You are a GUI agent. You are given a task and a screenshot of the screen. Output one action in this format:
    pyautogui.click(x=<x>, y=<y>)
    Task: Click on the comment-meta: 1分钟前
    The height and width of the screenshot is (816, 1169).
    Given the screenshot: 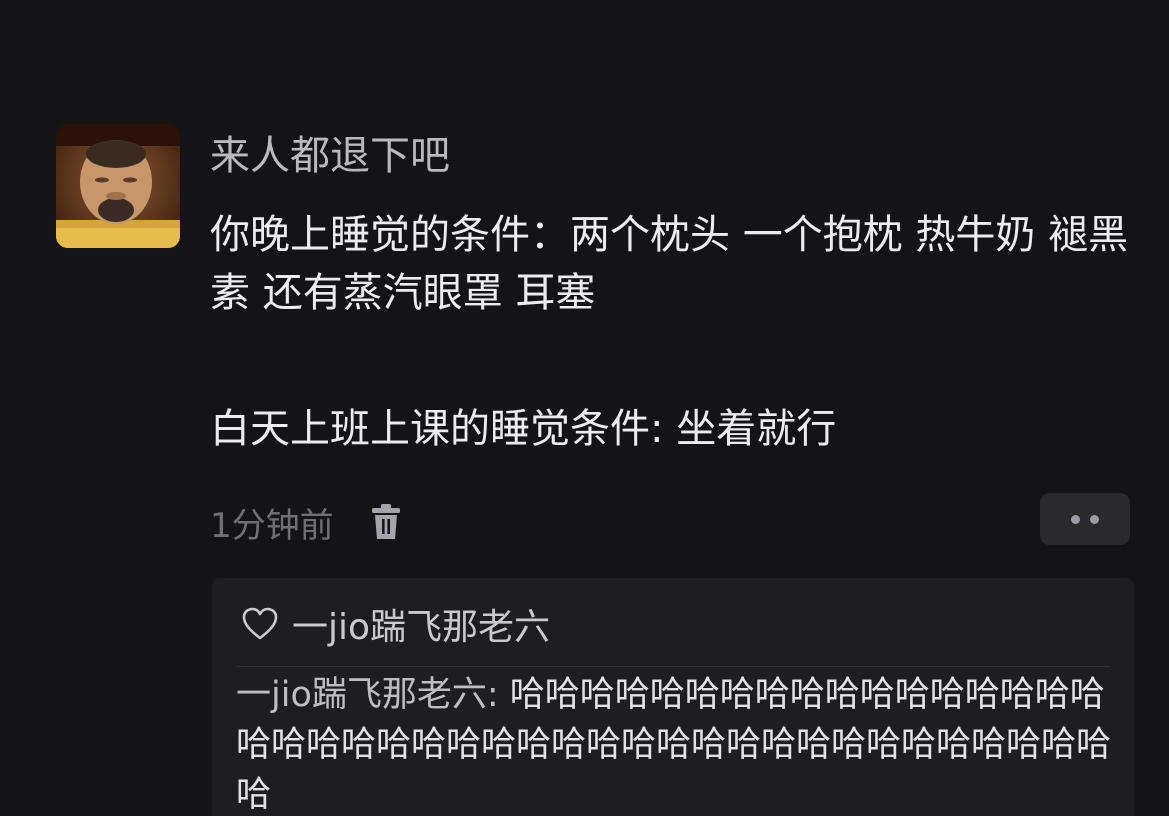 What is the action you would take?
    pyautogui.click(x=307, y=522)
    